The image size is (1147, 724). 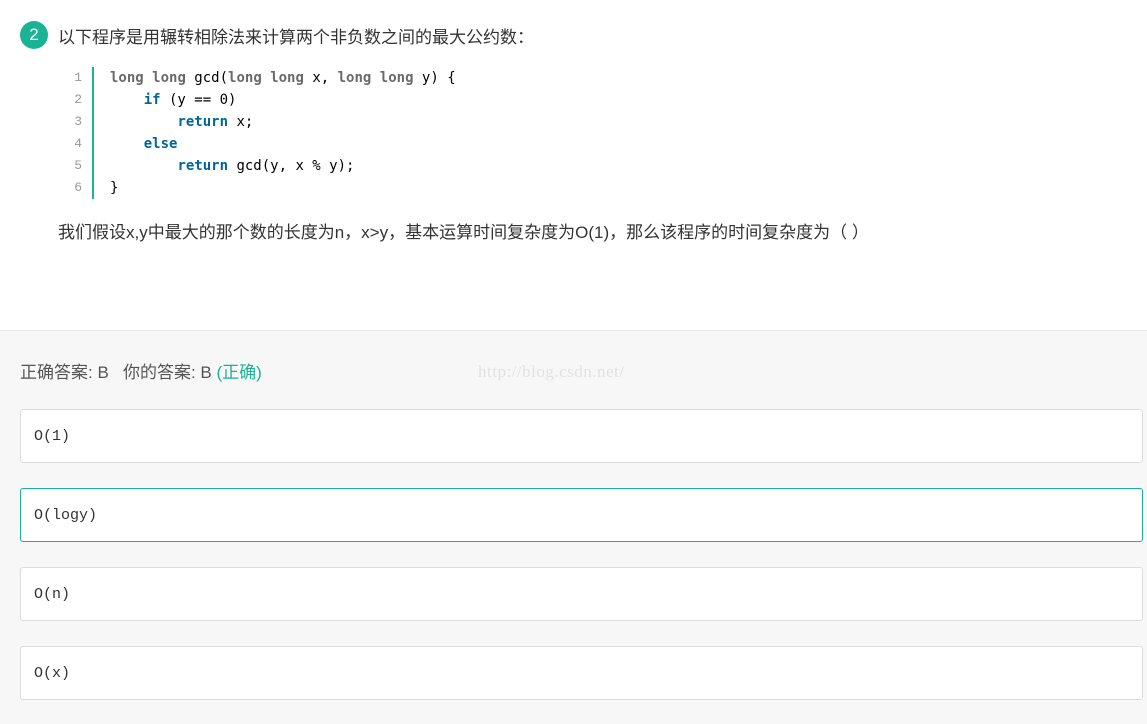 What do you see at coordinates (78, 165) in the screenshot?
I see `line-number: 5` at bounding box center [78, 165].